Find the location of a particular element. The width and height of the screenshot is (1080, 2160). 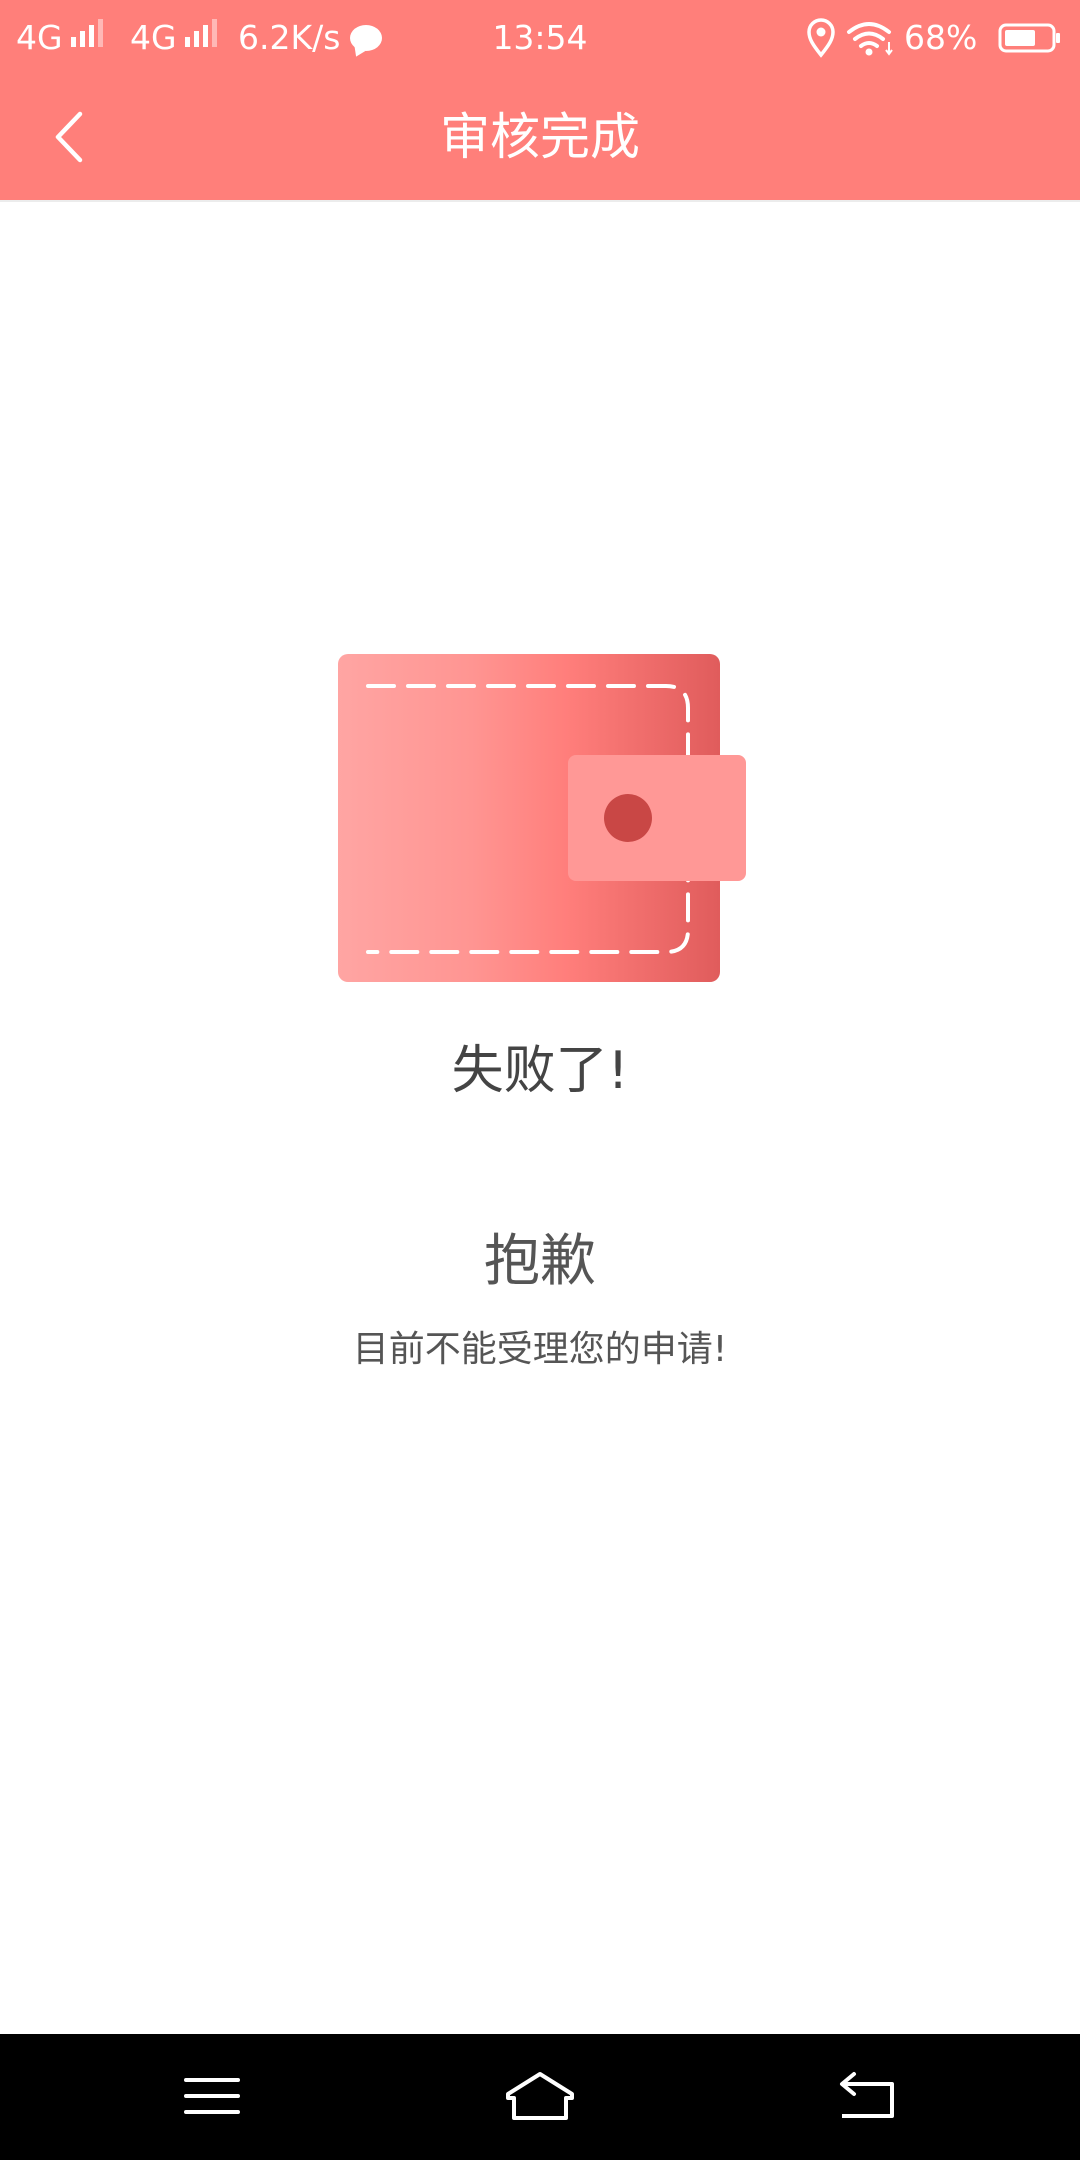

battery-percent: 68% is located at coordinates (941, 37).